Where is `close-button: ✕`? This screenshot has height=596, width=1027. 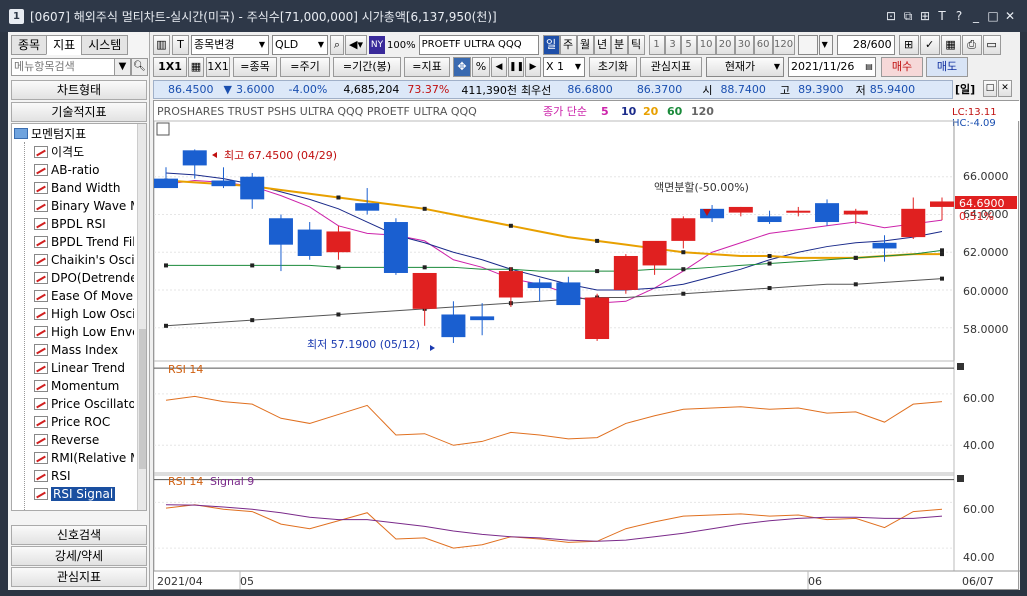 close-button: ✕ is located at coordinates (1010, 16).